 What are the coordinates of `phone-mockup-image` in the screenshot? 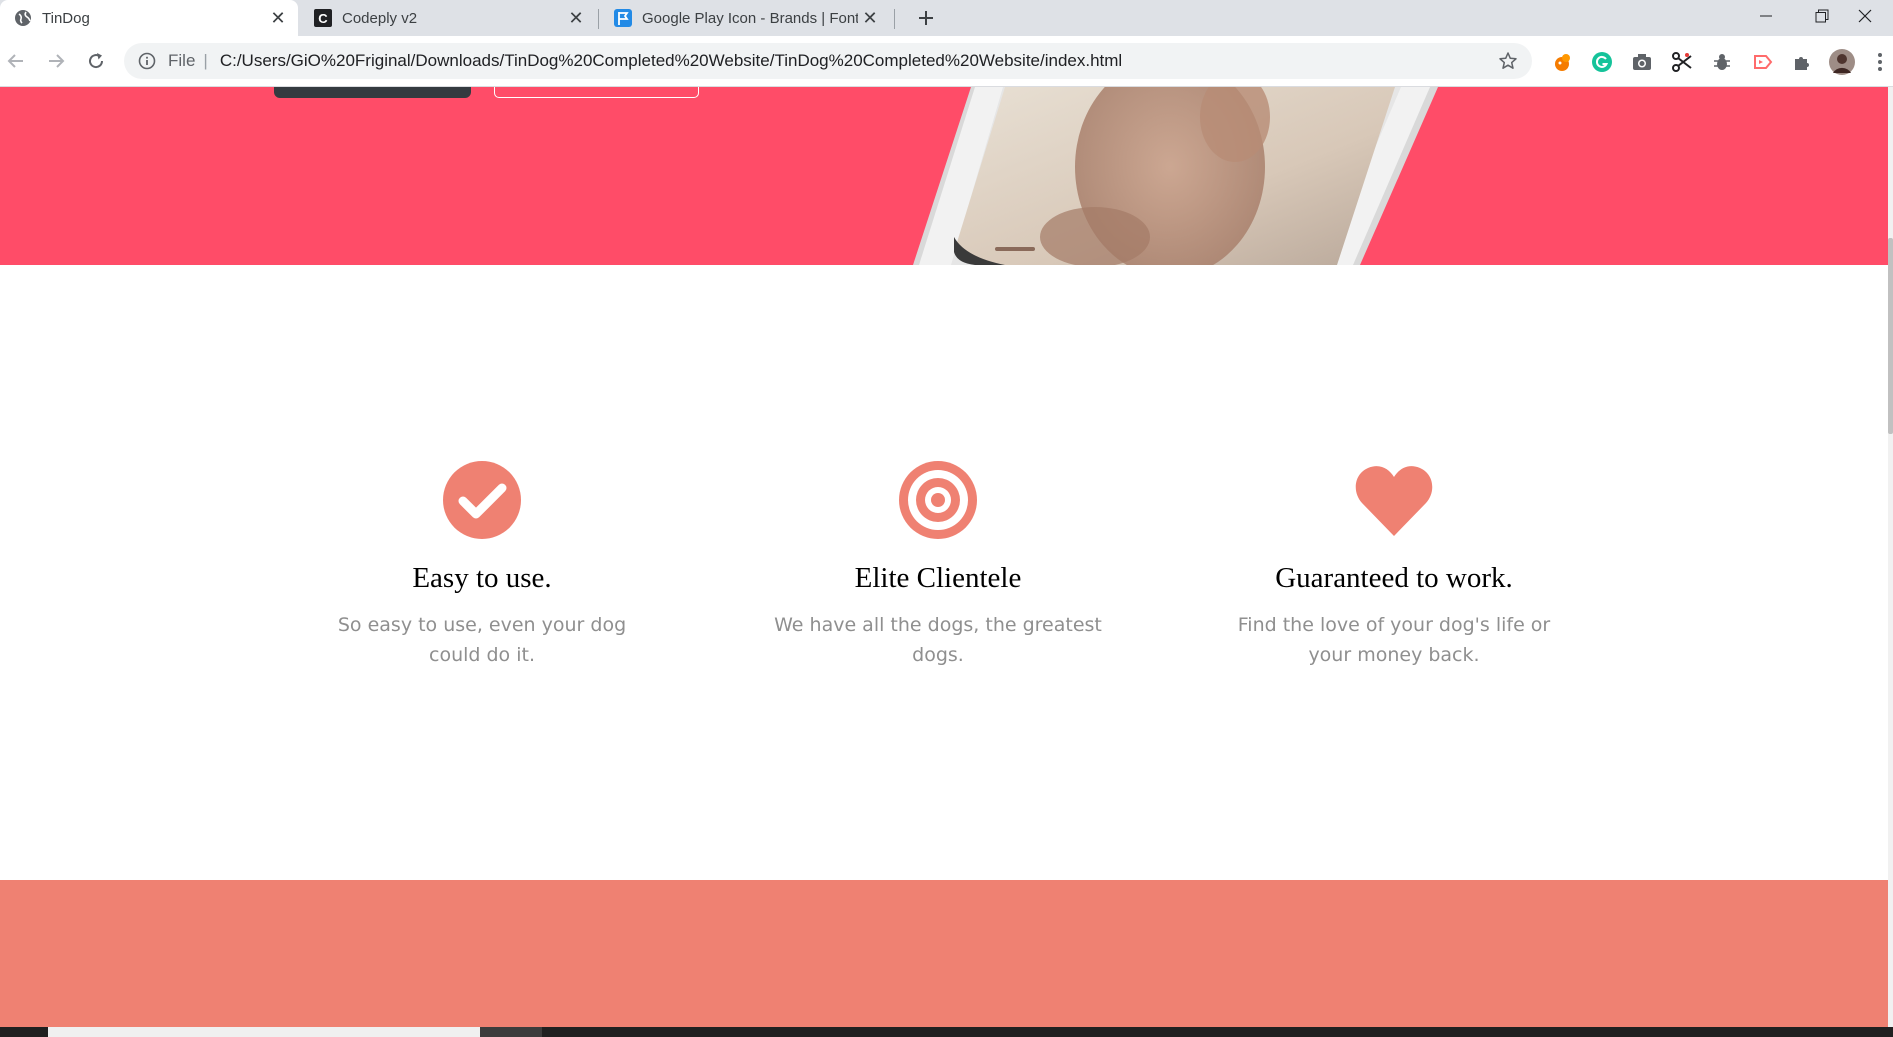 It's located at (1175, 176).